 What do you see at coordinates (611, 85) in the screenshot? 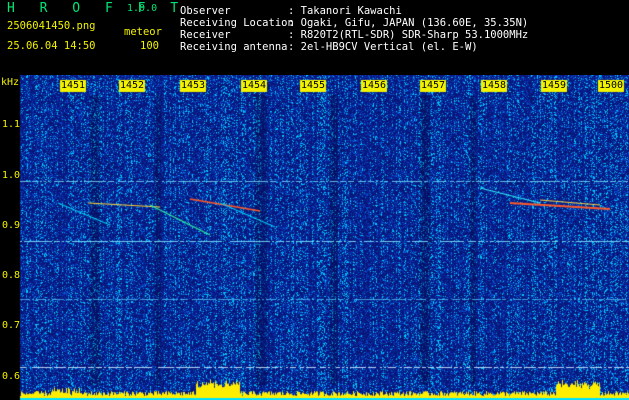
I see `x-tick-label: 1500` at bounding box center [611, 85].